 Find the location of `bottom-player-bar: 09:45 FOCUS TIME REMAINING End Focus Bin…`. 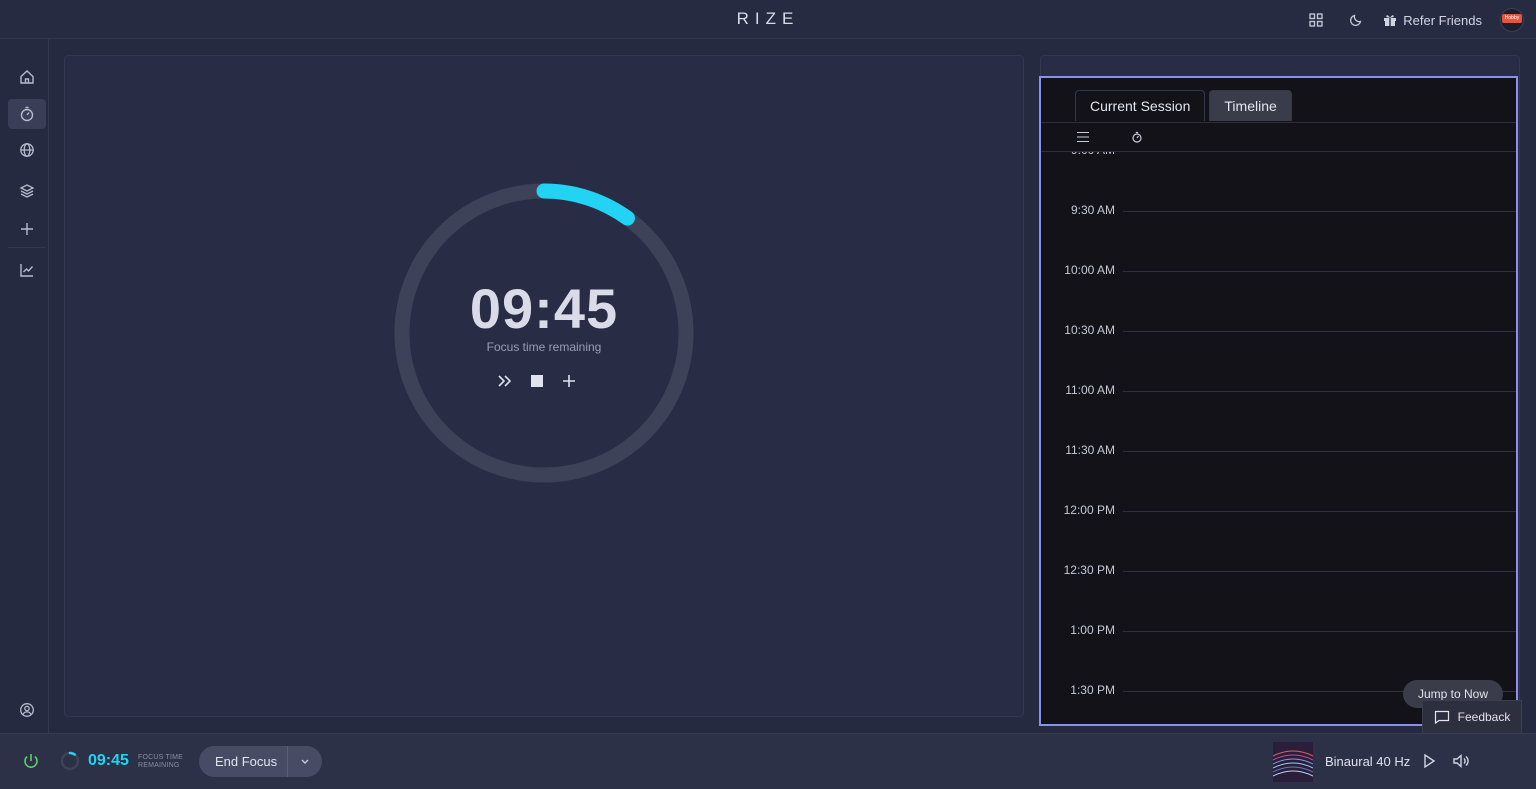

bottom-player-bar: 09:45 FOCUS TIME REMAINING End Focus Bin… is located at coordinates (768, 761).